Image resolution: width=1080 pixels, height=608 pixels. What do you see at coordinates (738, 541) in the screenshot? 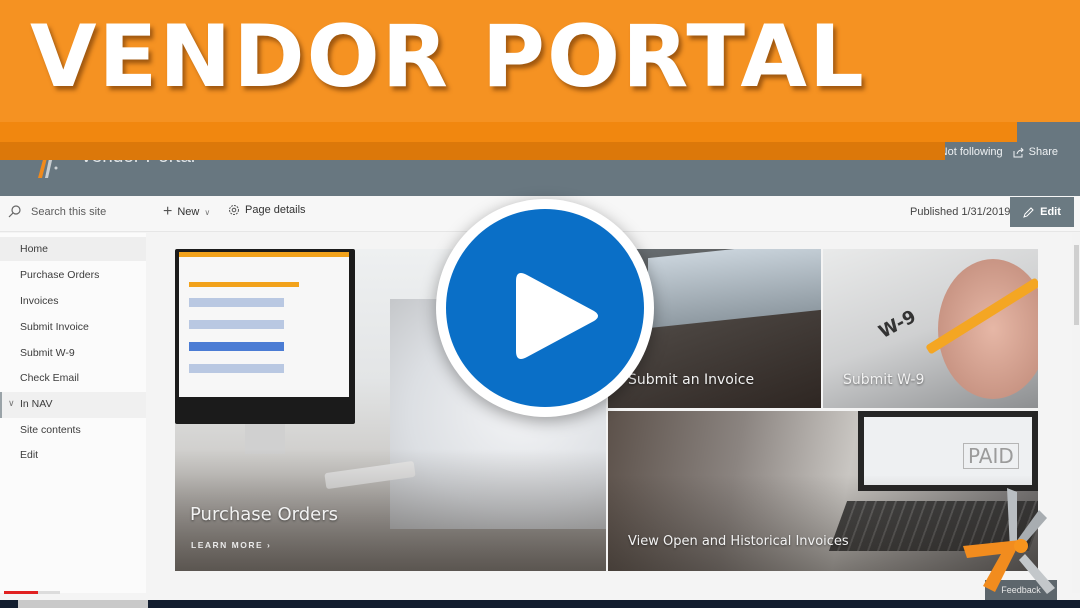
I see `tile-title: View Open and Historical Invoices` at bounding box center [738, 541].